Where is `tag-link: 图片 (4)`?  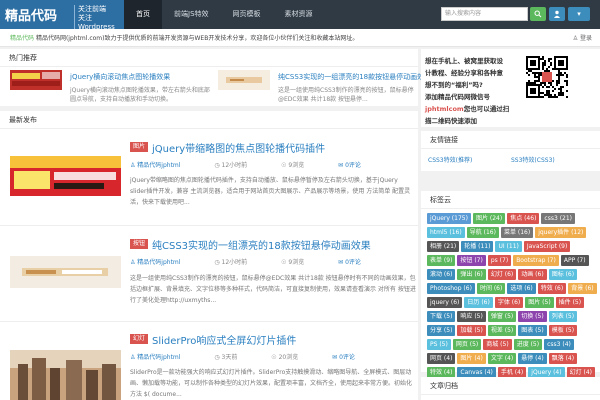
tag-link: 图片 (4) is located at coordinates (471, 358).